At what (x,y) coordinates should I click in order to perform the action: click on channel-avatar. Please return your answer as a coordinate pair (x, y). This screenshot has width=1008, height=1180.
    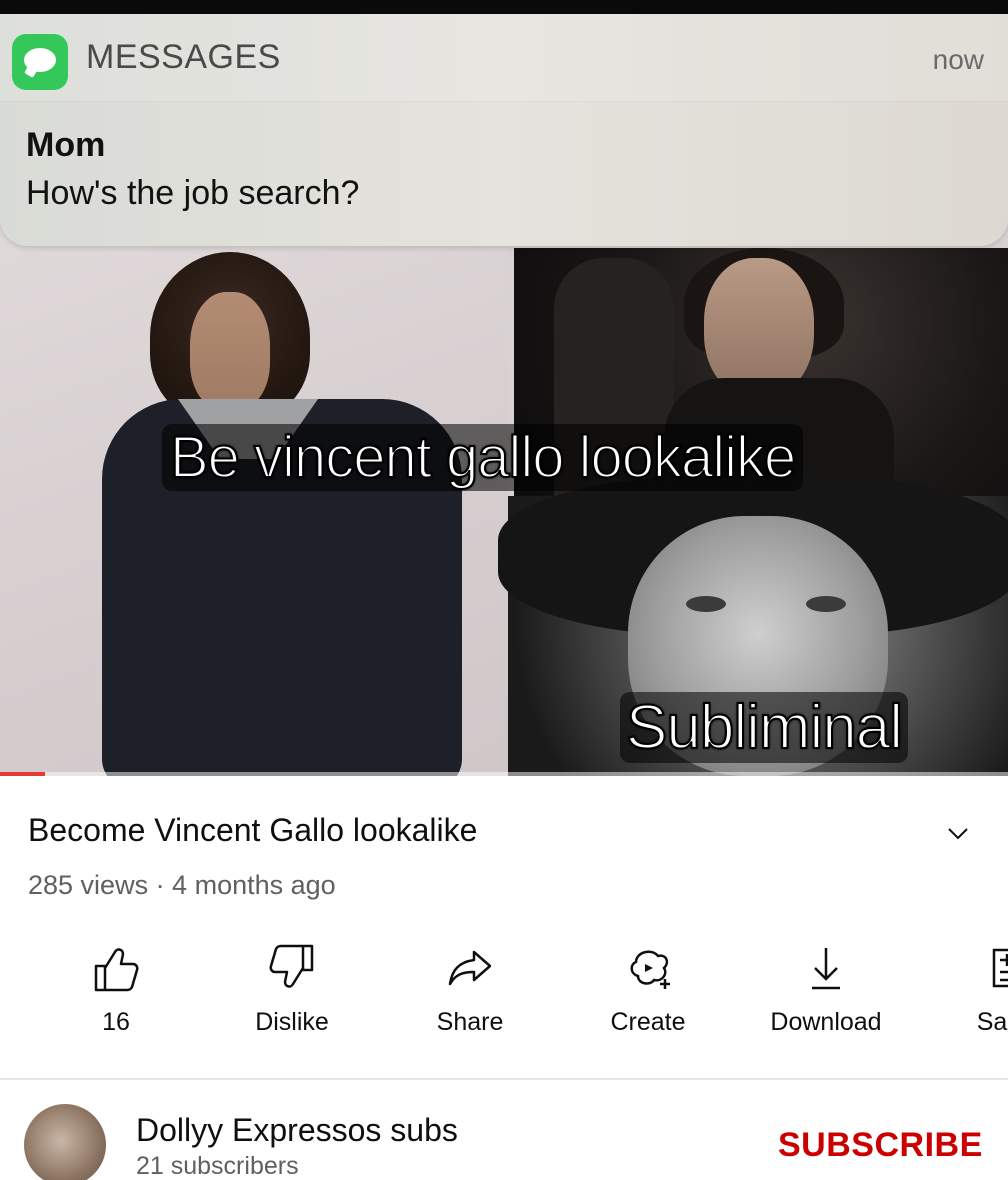
    Looking at the image, I should click on (65, 1142).